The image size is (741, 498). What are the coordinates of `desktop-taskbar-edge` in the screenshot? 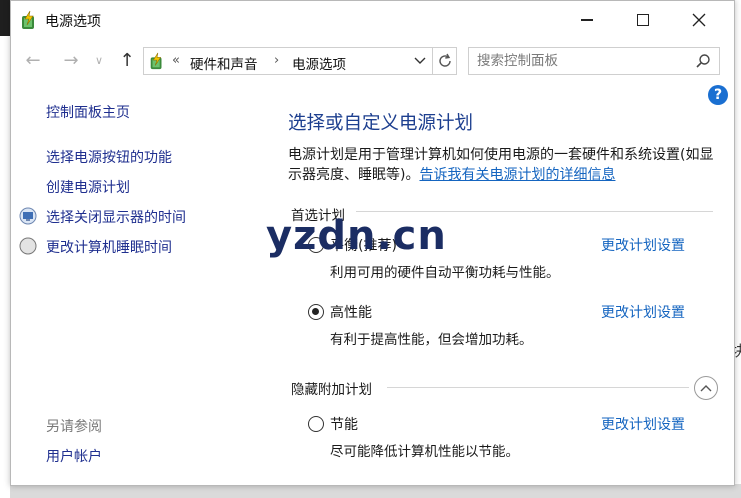 It's located at (375, 491).